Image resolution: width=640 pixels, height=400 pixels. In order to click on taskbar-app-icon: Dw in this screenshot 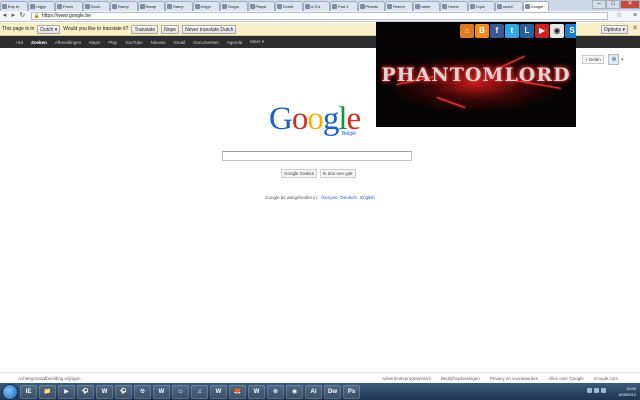, I will do `click(332, 391)`.